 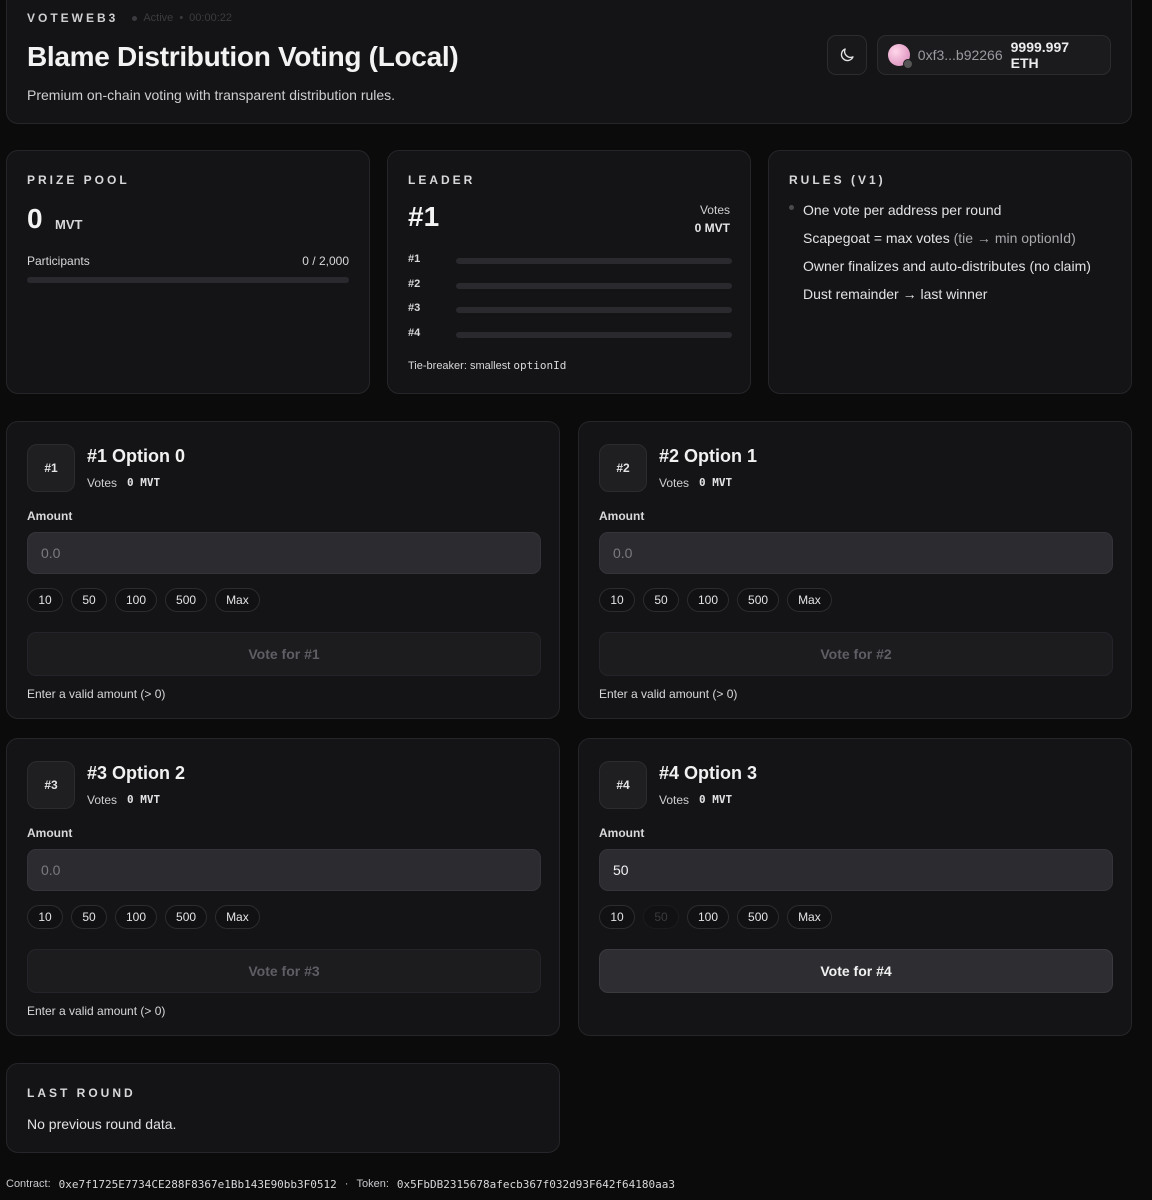 What do you see at coordinates (210, 18) in the screenshot?
I see `round-timer: 00:00:22` at bounding box center [210, 18].